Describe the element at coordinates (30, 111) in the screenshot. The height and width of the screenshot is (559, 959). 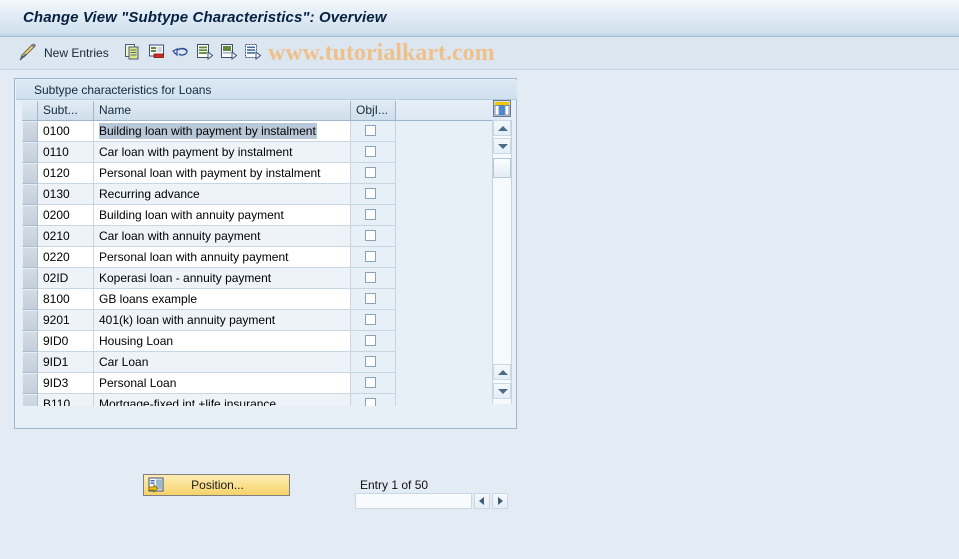
I see `column-header-select` at that location.